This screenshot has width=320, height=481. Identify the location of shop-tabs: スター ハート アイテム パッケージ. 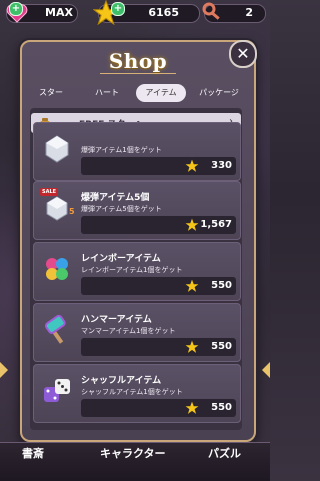
(136, 94).